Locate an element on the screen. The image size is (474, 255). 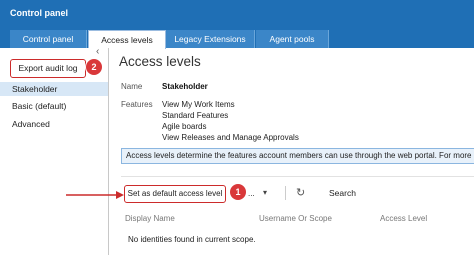
chevron-down-icon: ▾ is located at coordinates (265, 192).